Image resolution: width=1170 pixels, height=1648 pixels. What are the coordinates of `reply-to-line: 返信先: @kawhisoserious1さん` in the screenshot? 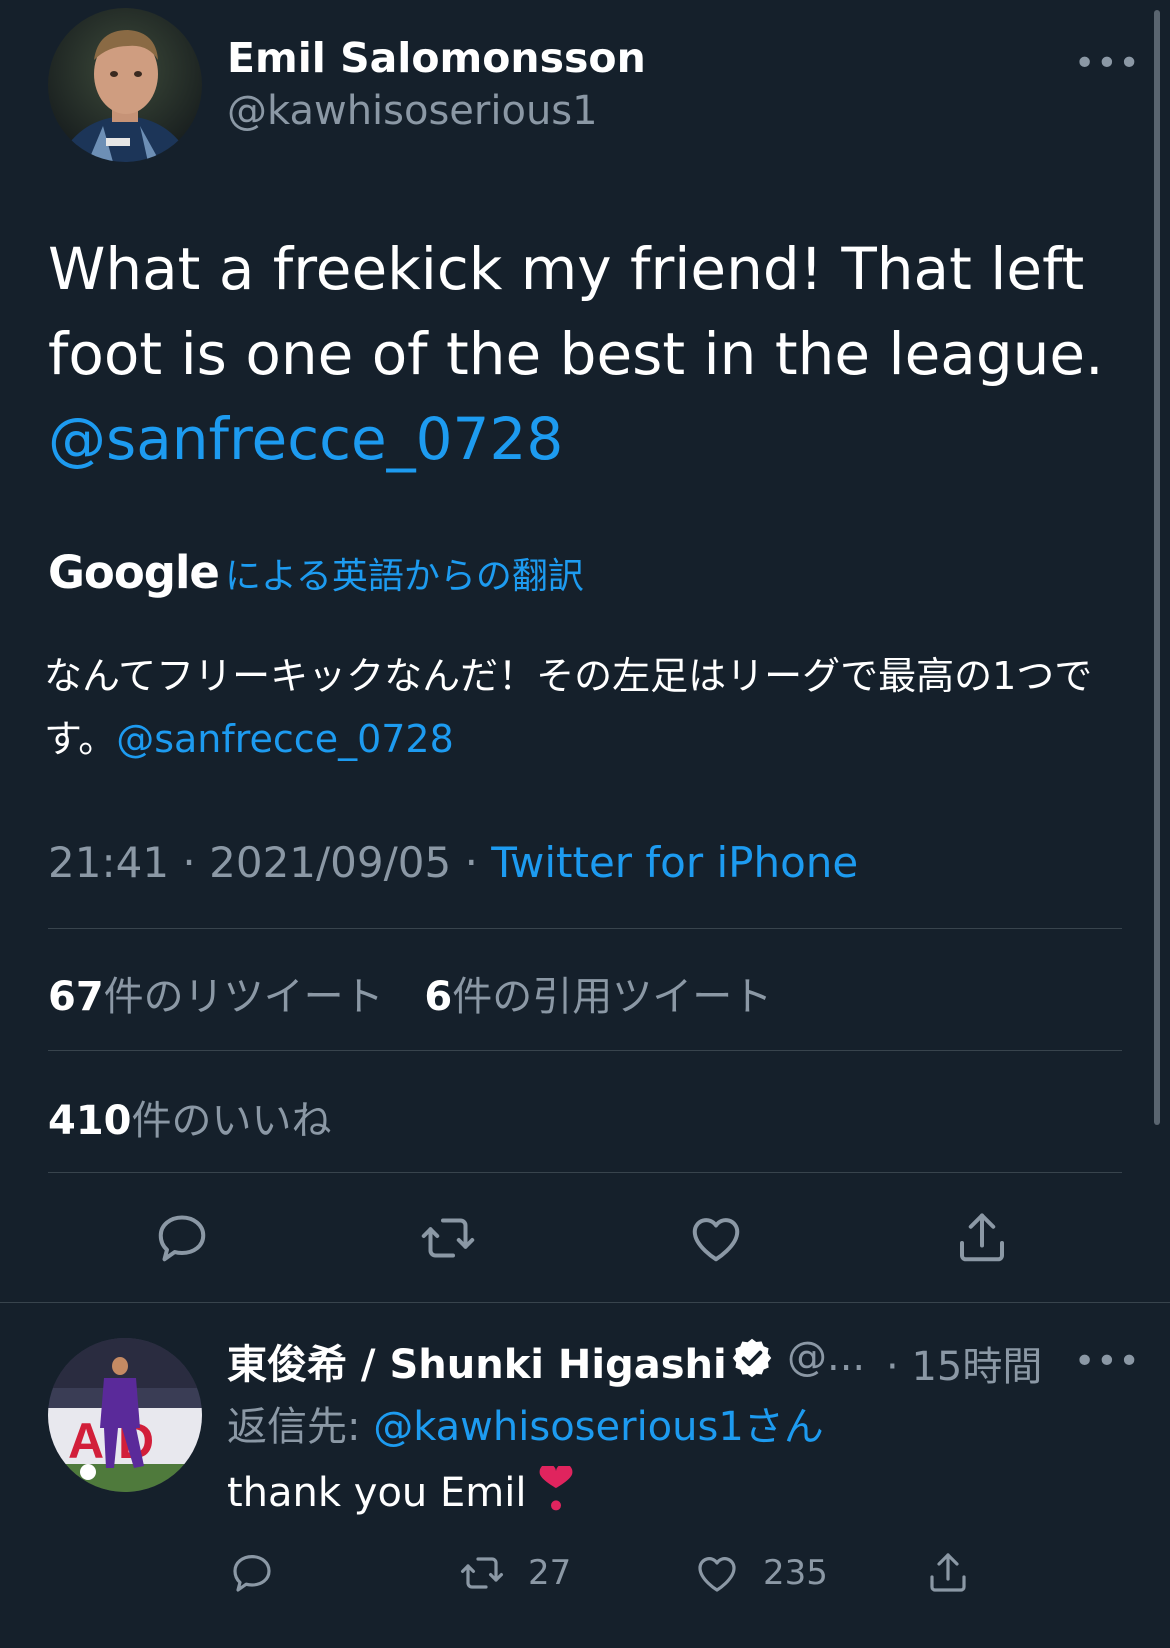 It's located at (525, 1423).